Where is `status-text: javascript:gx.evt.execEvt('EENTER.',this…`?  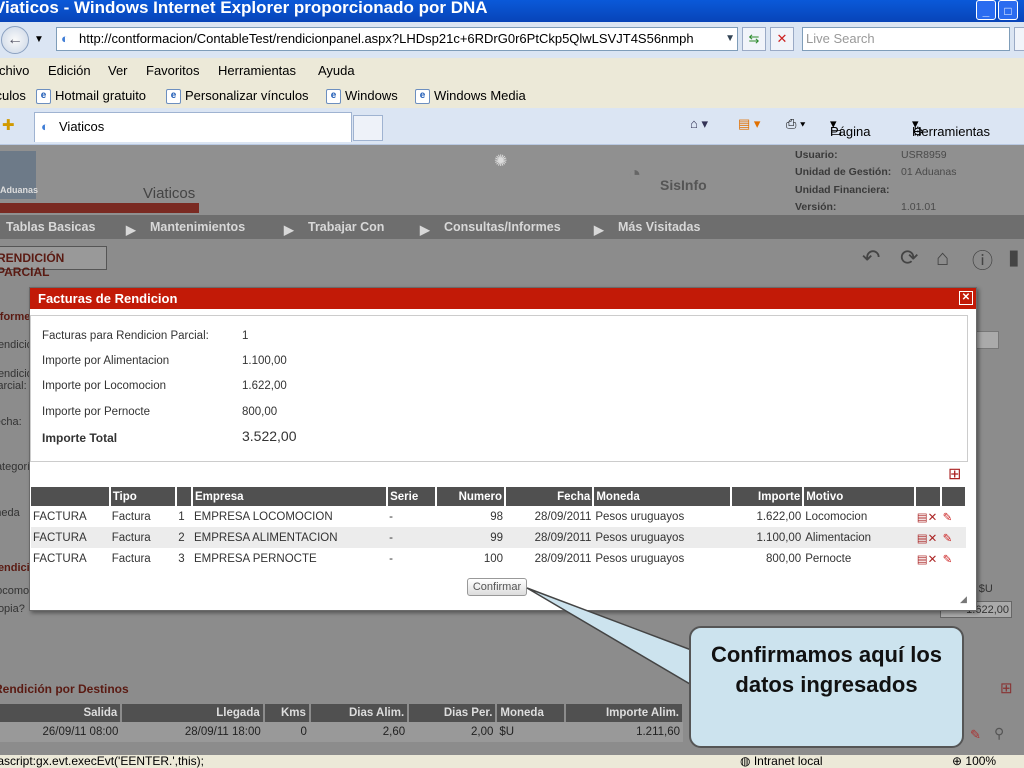
status-text: javascript:gx.evt.execEvt('EENTER.',this… is located at coordinates (102, 761).